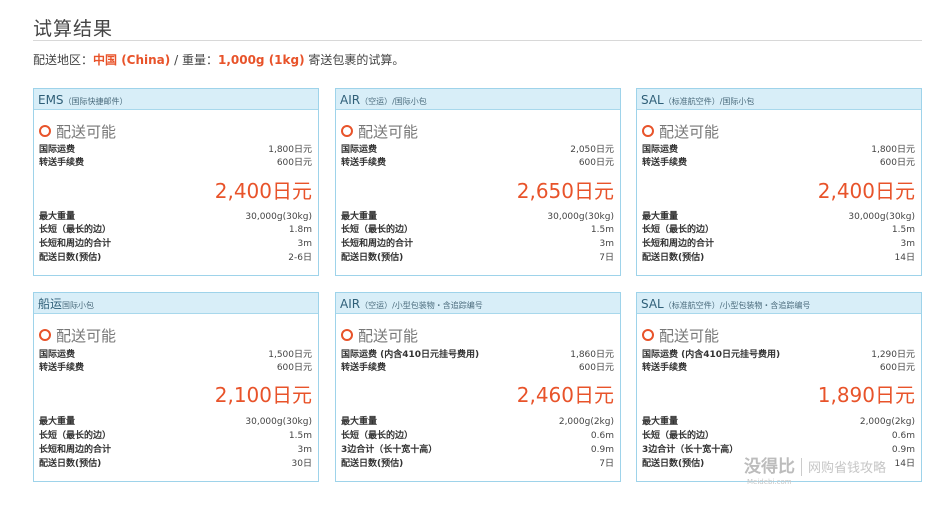 This screenshot has width=928, height=507. Describe the element at coordinates (778, 258) in the screenshot. I see `spec-row: 配送日数(预估) 14日` at that location.